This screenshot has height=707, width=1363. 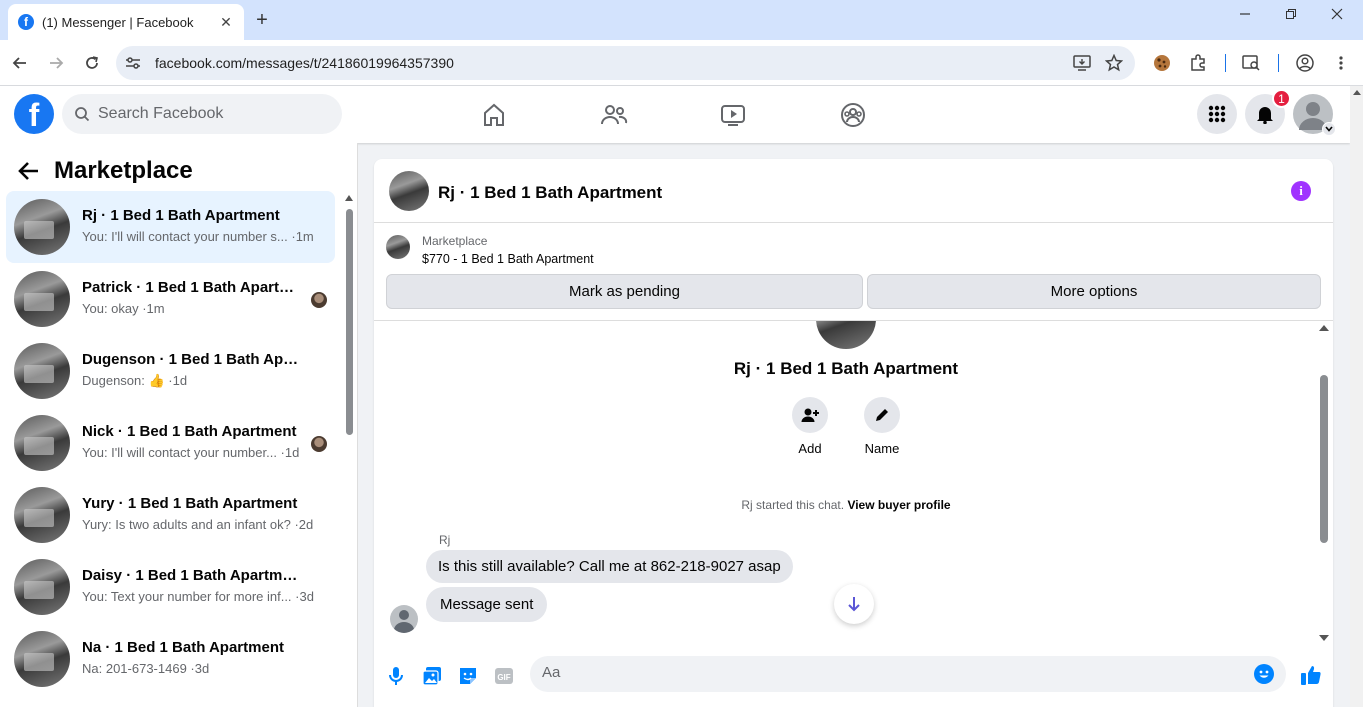 What do you see at coordinates (1225, 63) in the screenshot?
I see `toolbar-divider` at bounding box center [1225, 63].